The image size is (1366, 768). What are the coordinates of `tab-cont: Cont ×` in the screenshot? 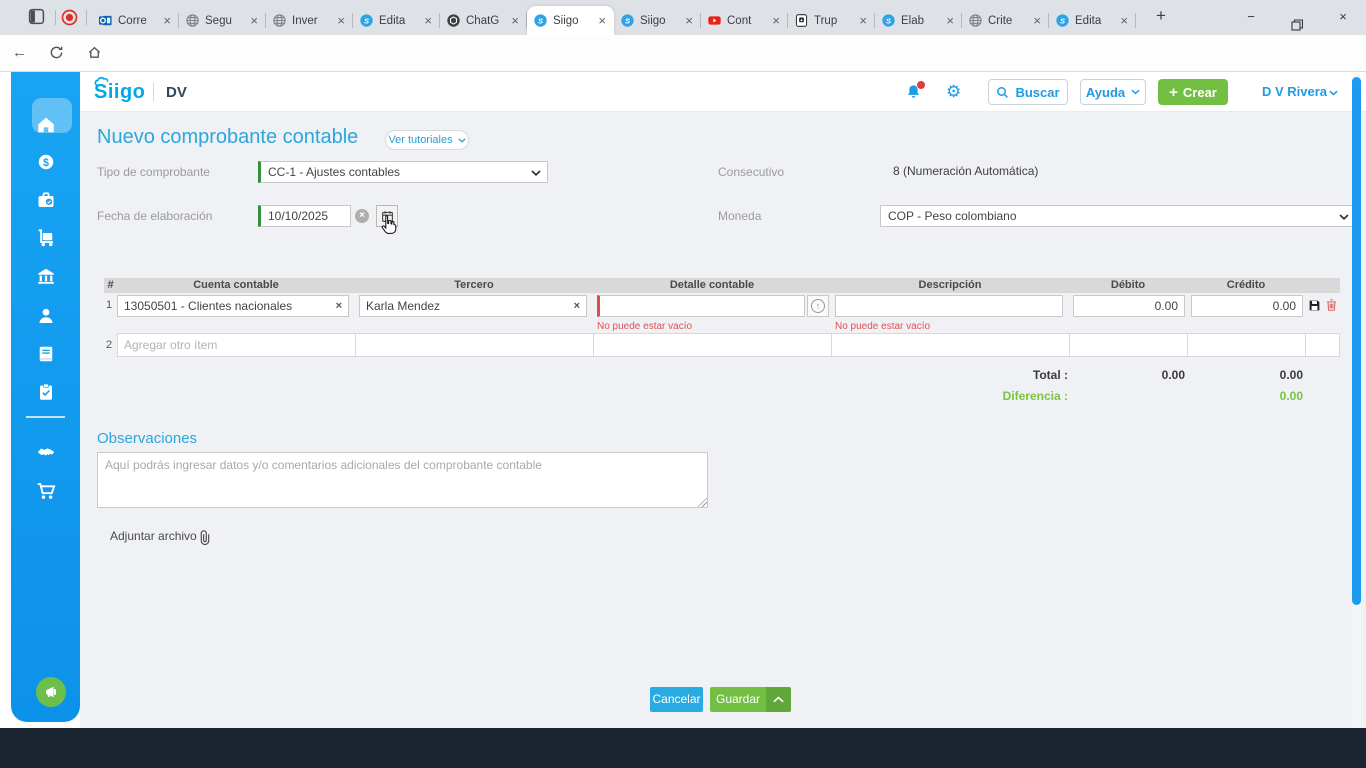 It's located at (744, 20).